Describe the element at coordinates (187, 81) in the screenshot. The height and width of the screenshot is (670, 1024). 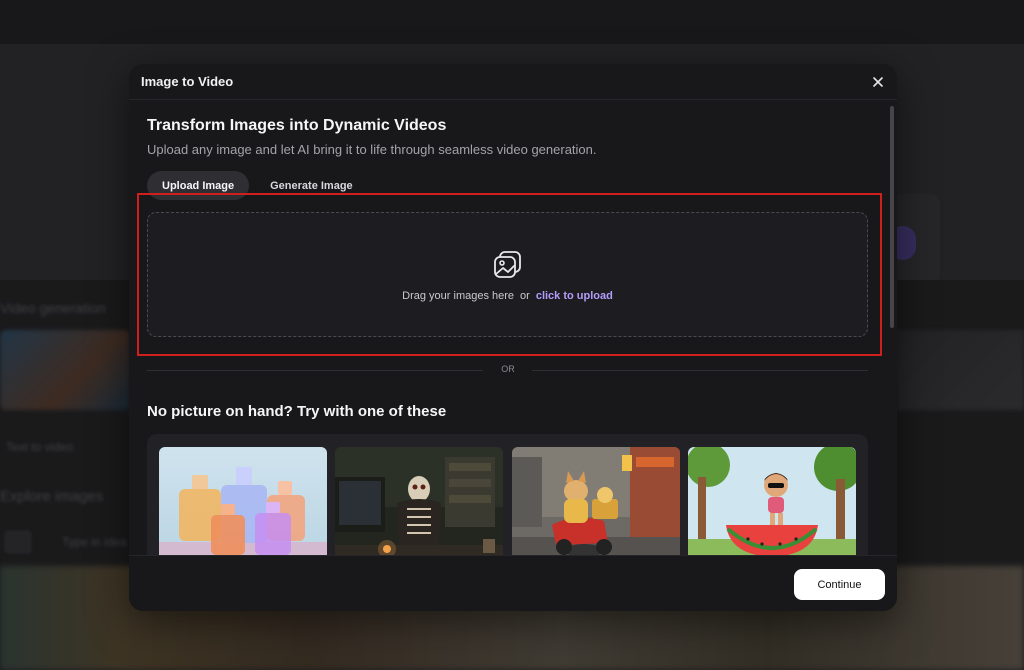
I see `modal-title: Image to Video` at that location.